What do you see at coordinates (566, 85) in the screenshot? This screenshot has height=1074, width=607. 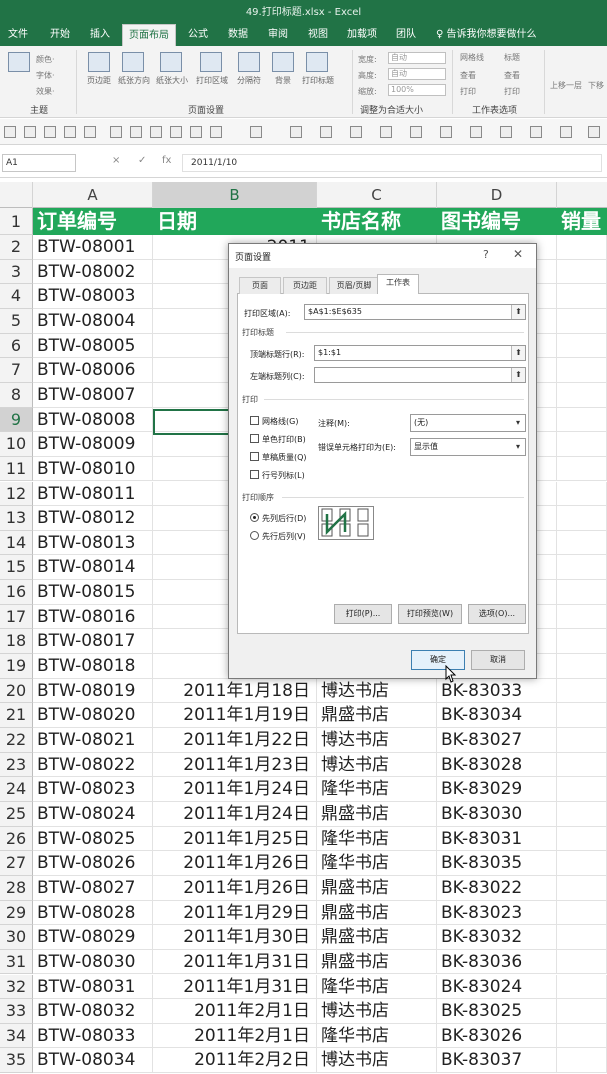 I see `bring-forward-button: 上移一层` at bounding box center [566, 85].